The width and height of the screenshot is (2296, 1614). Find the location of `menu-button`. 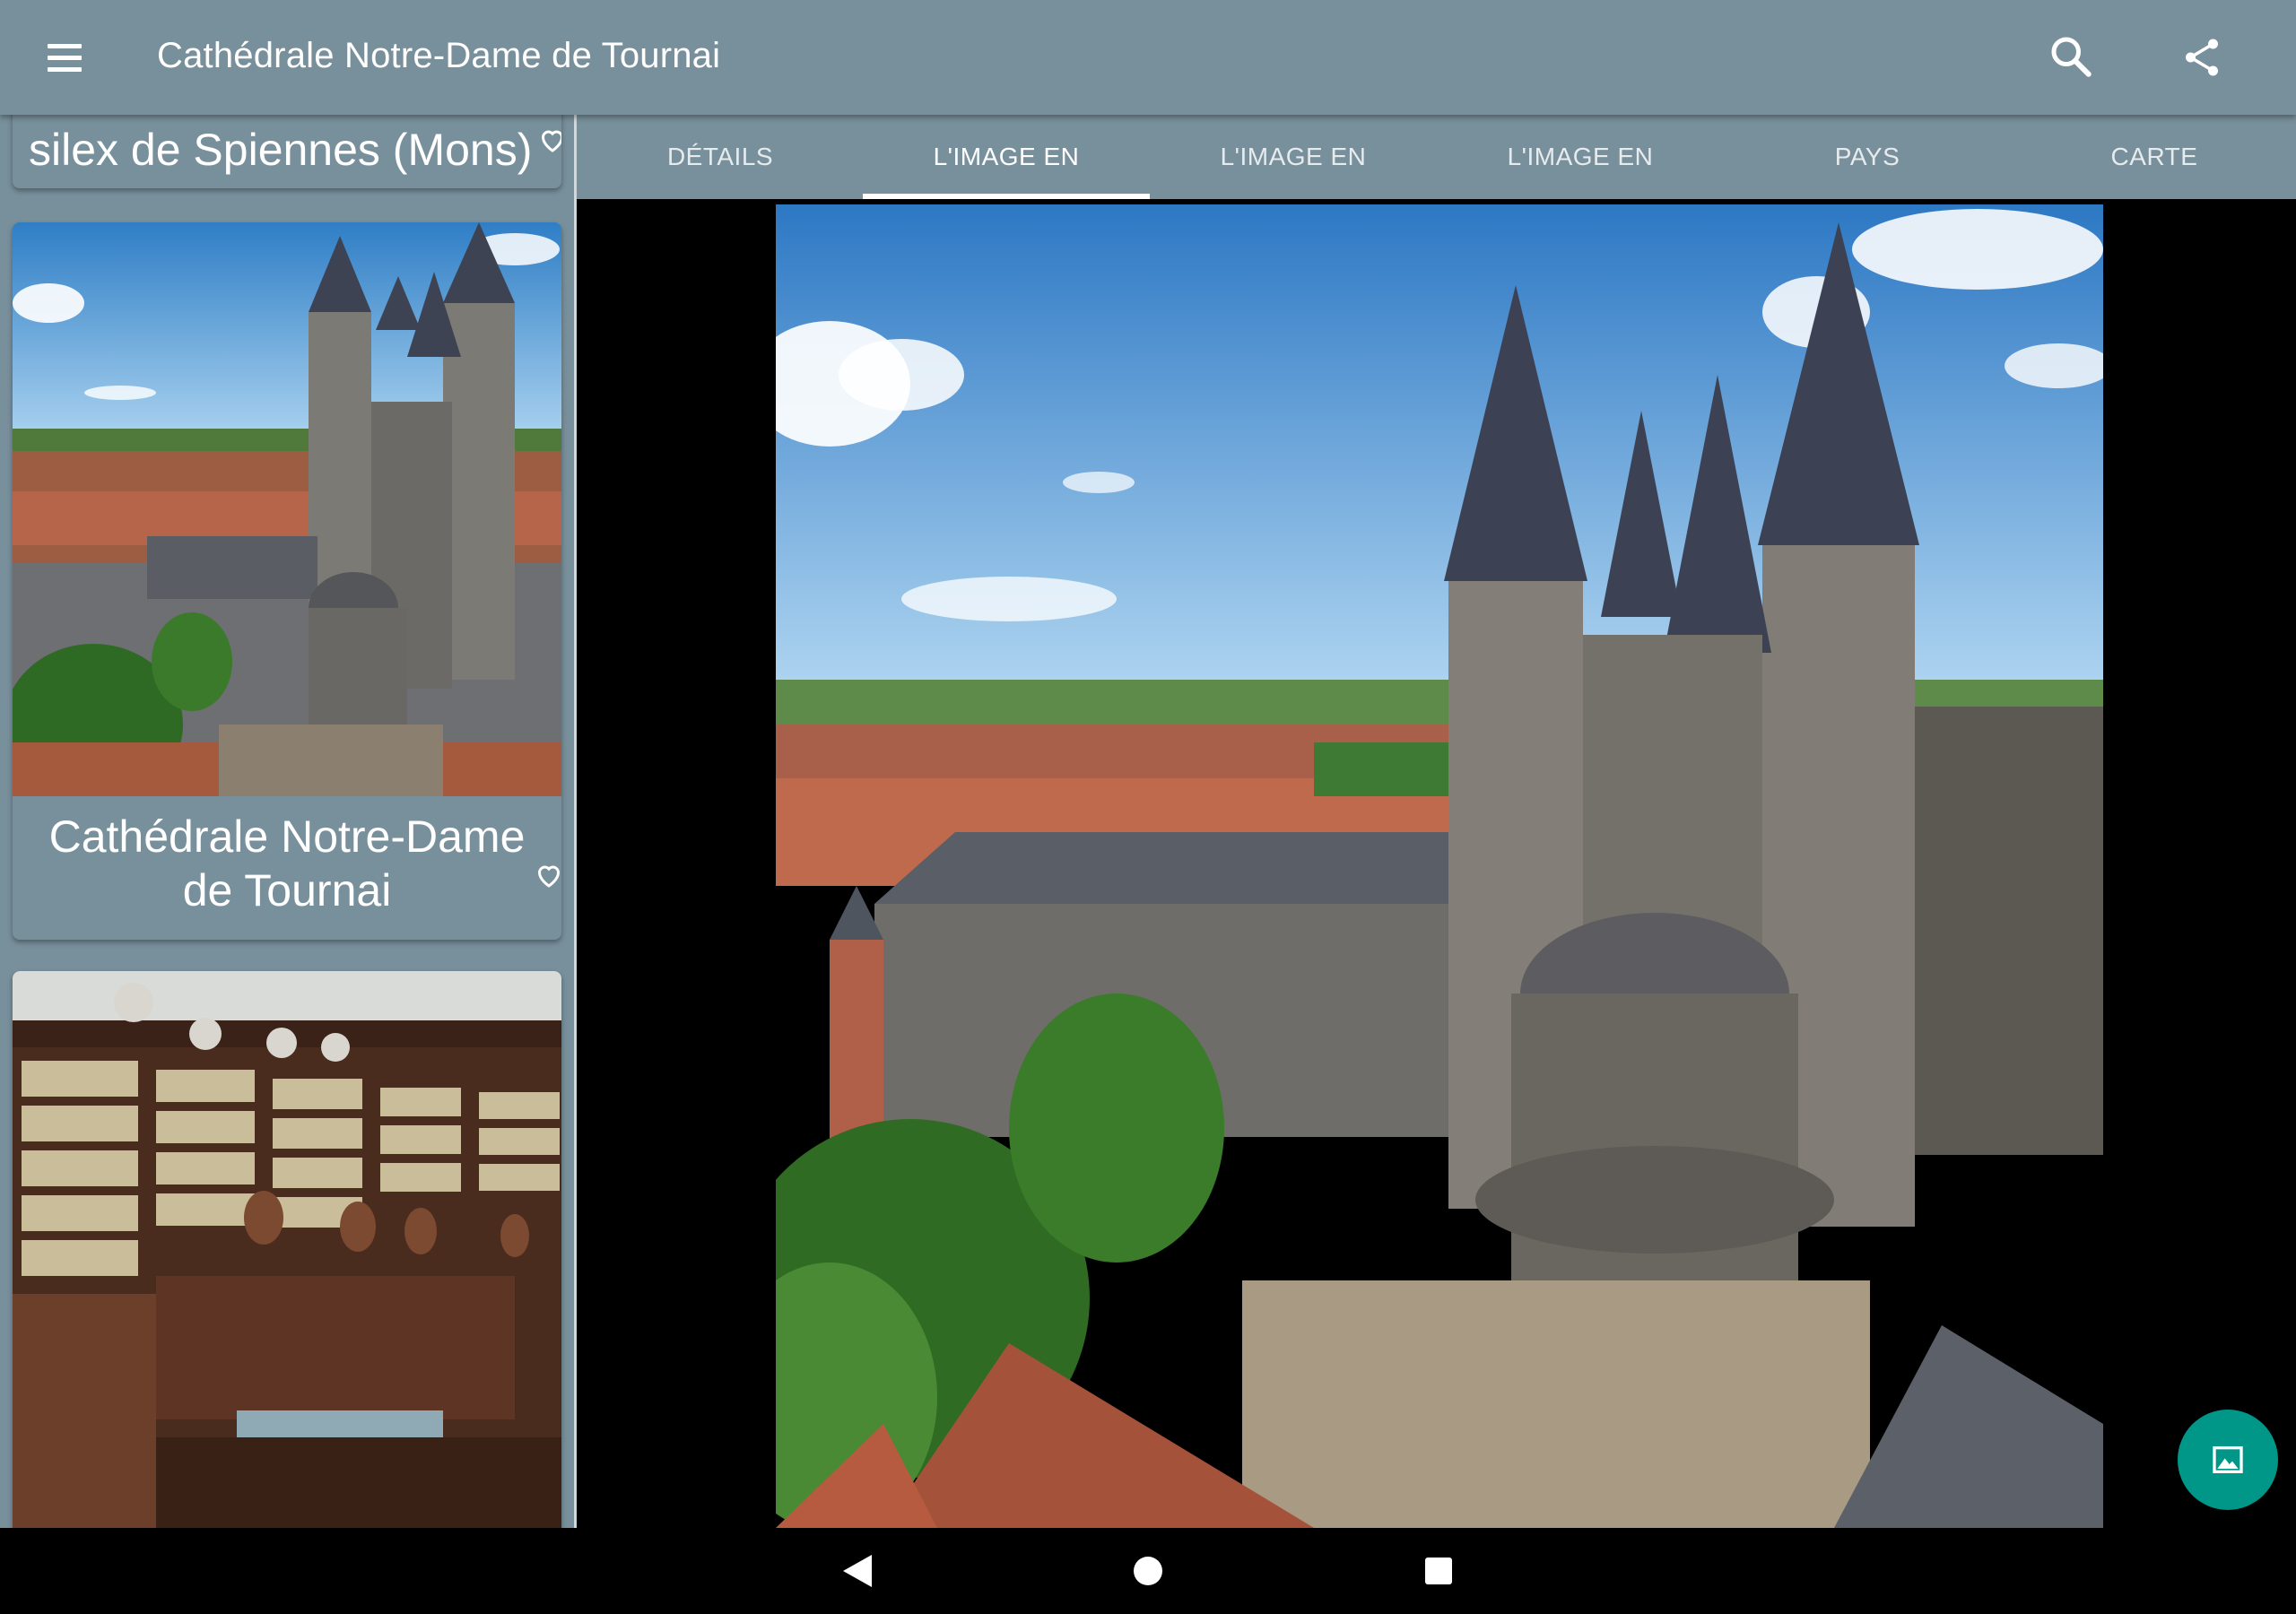

menu-button is located at coordinates (64, 57).